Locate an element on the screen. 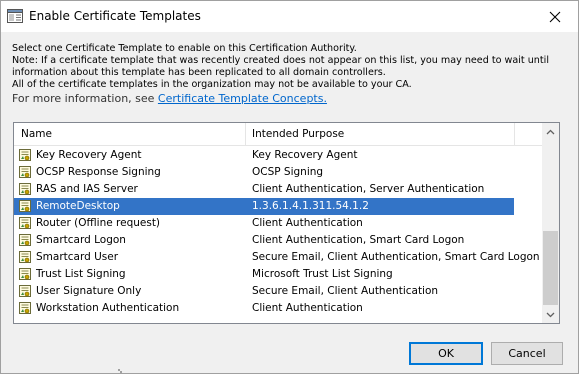 The image size is (579, 374). list-row: RemoteDesktop 1.3.6.1.4.1.311.54.1.2 is located at coordinates (264, 206).